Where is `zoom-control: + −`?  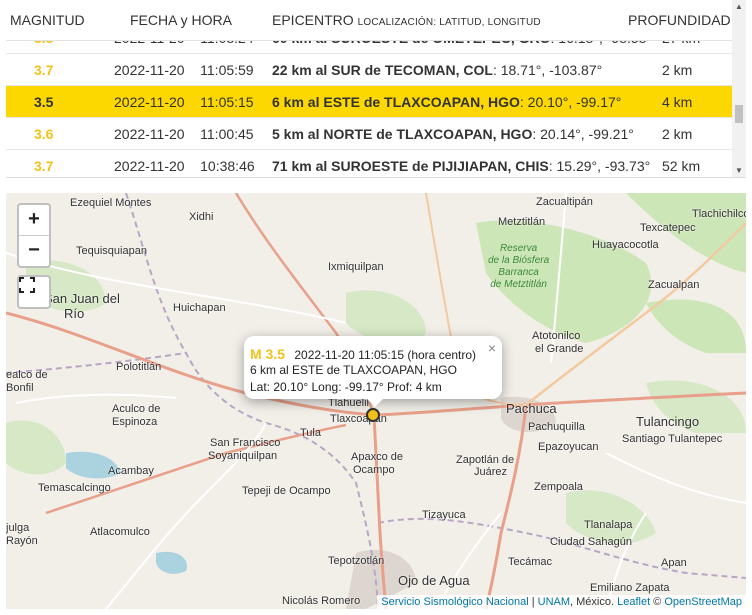
zoom-control: + − is located at coordinates (34, 235).